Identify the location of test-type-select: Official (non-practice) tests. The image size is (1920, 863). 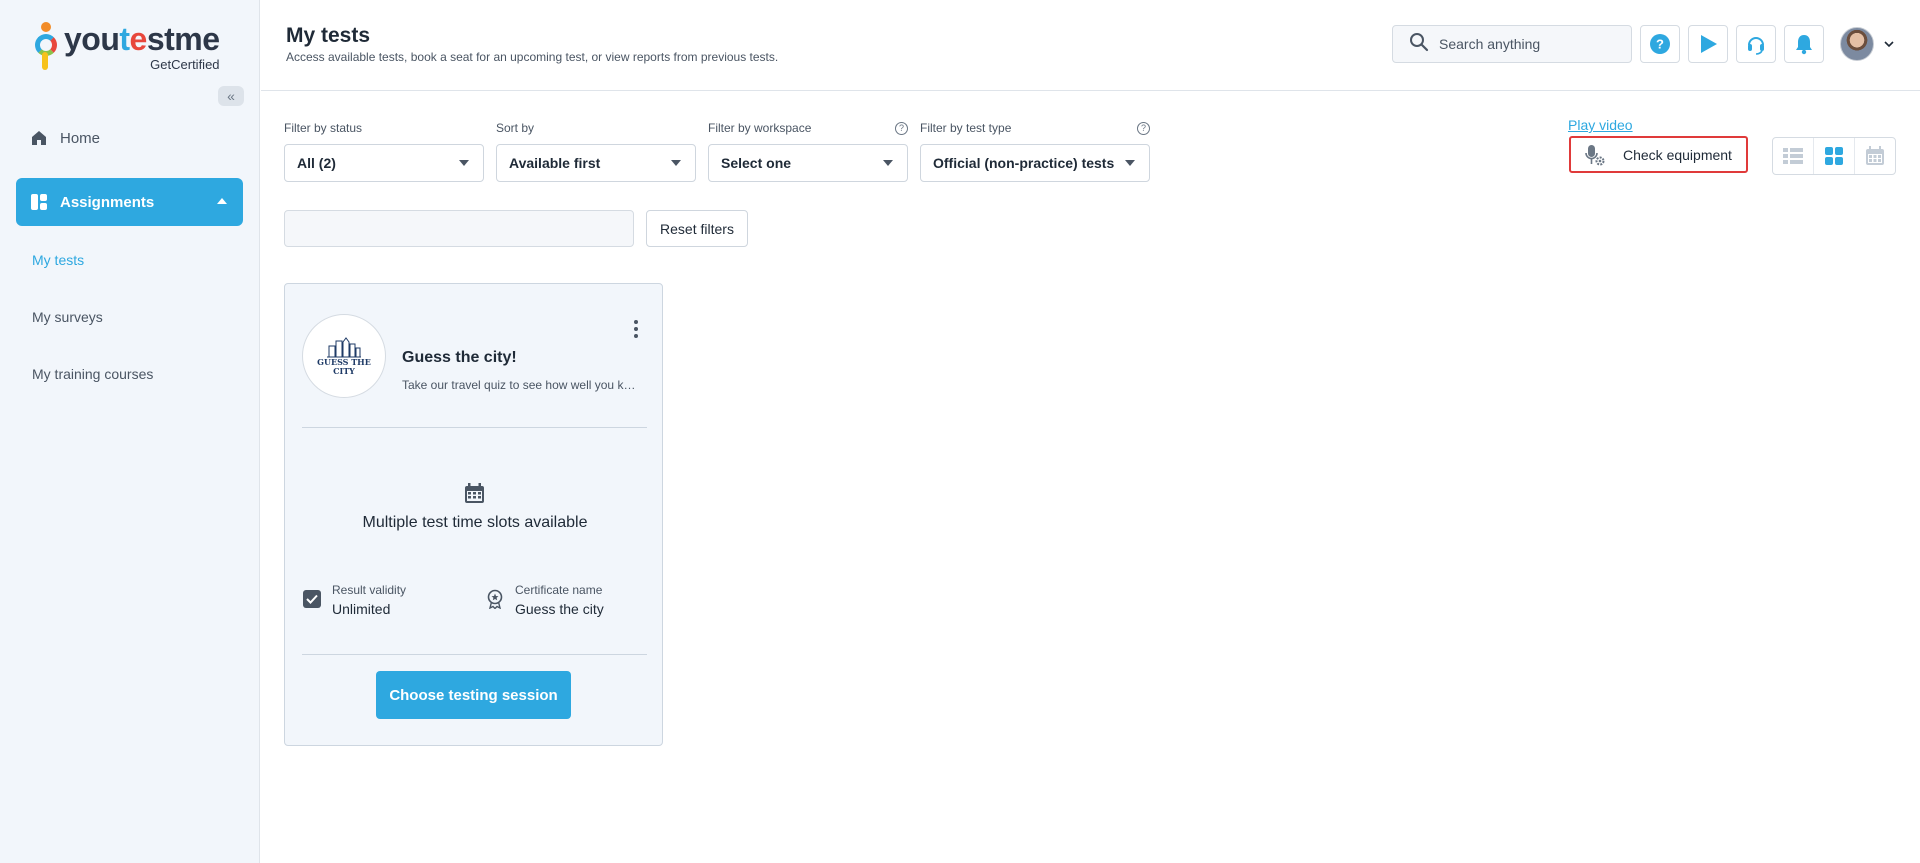
(1035, 163).